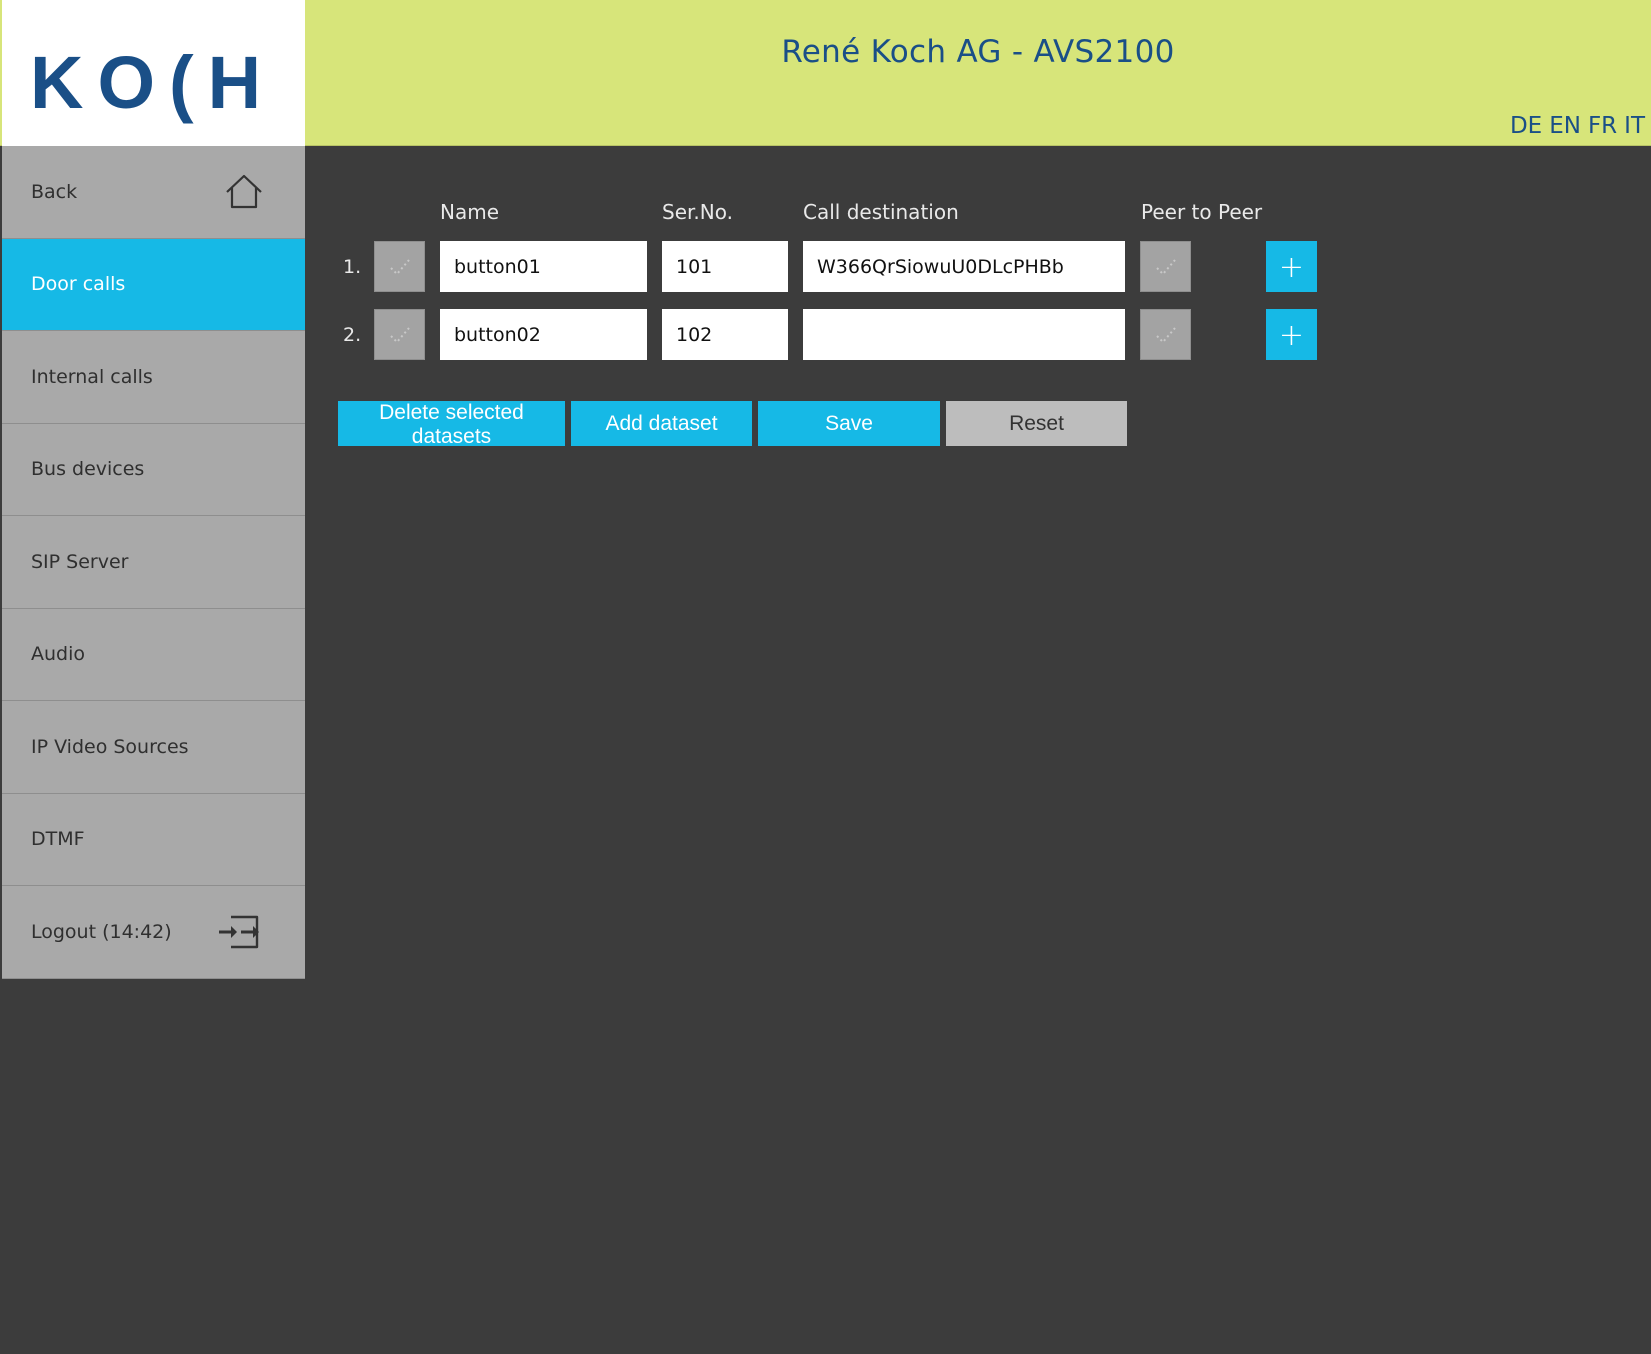 The height and width of the screenshot is (1354, 1651). I want to click on sidebar-item-label: Audio, so click(58, 654).